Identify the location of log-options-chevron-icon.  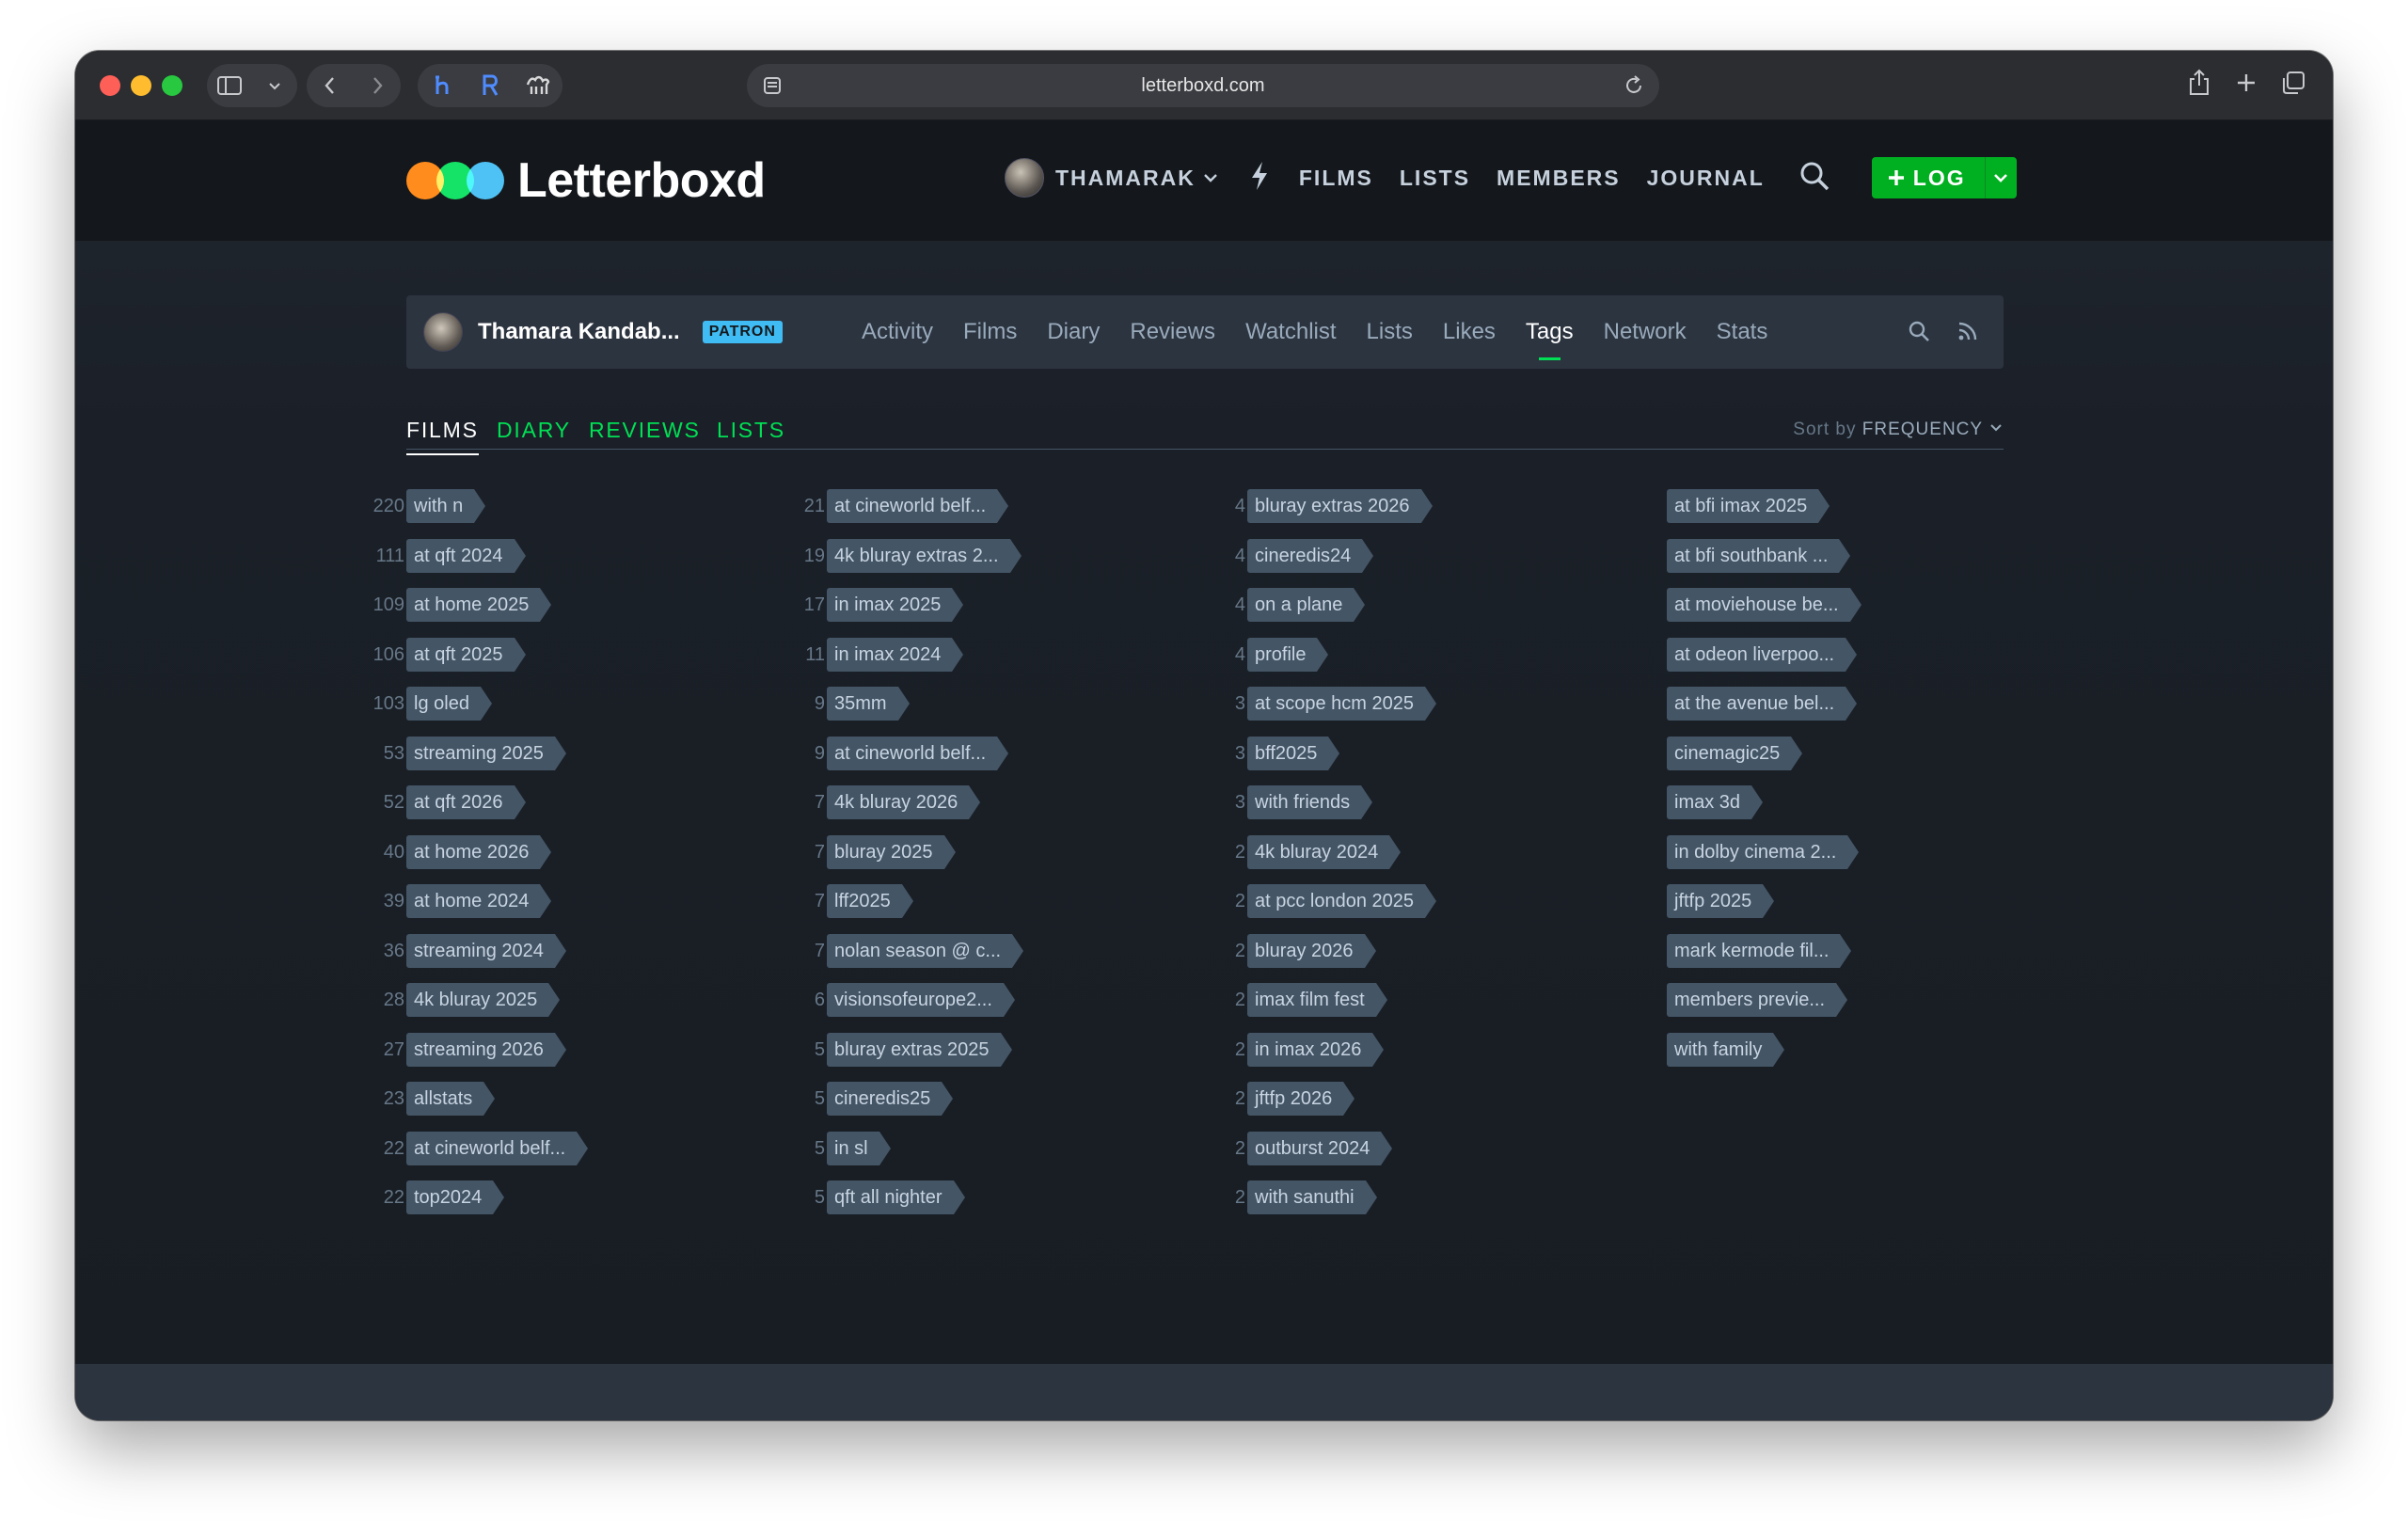
(2001, 177).